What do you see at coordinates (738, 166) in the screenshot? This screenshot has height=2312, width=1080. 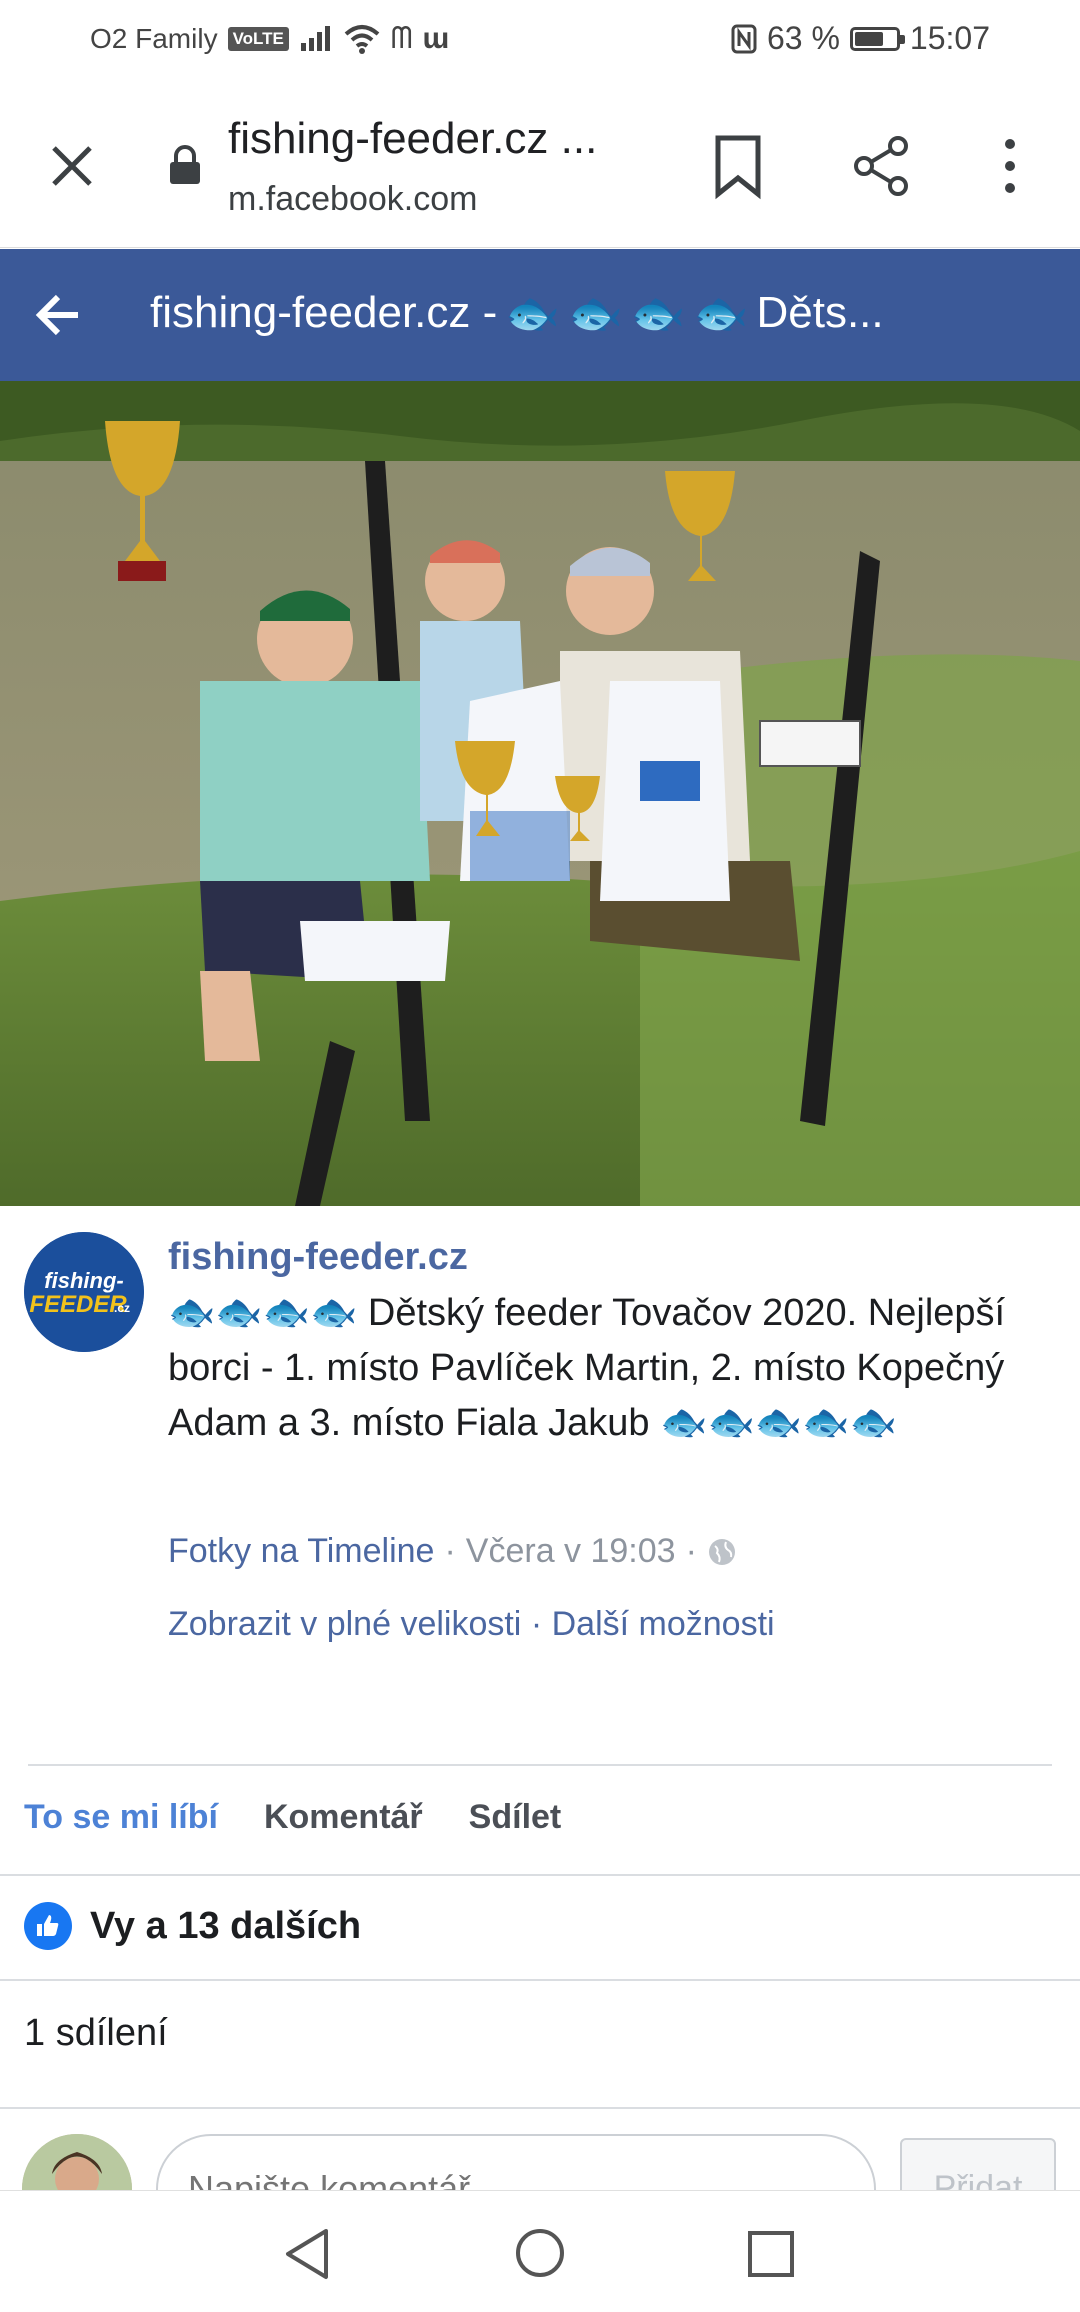 I see `bookmark-icon` at bounding box center [738, 166].